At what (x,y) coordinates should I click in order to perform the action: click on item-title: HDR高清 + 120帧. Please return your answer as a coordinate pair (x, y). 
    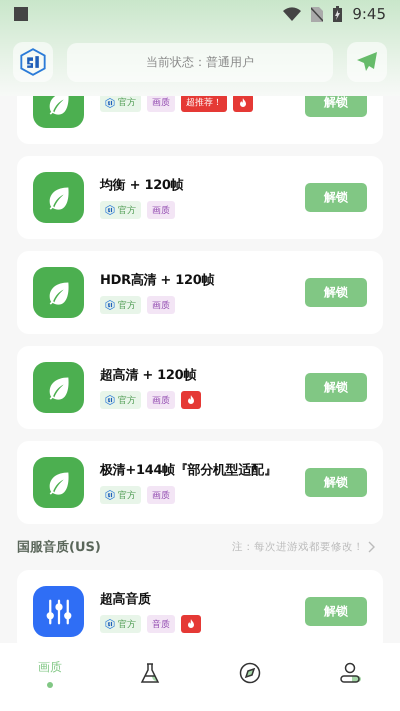
    Looking at the image, I should click on (158, 280).